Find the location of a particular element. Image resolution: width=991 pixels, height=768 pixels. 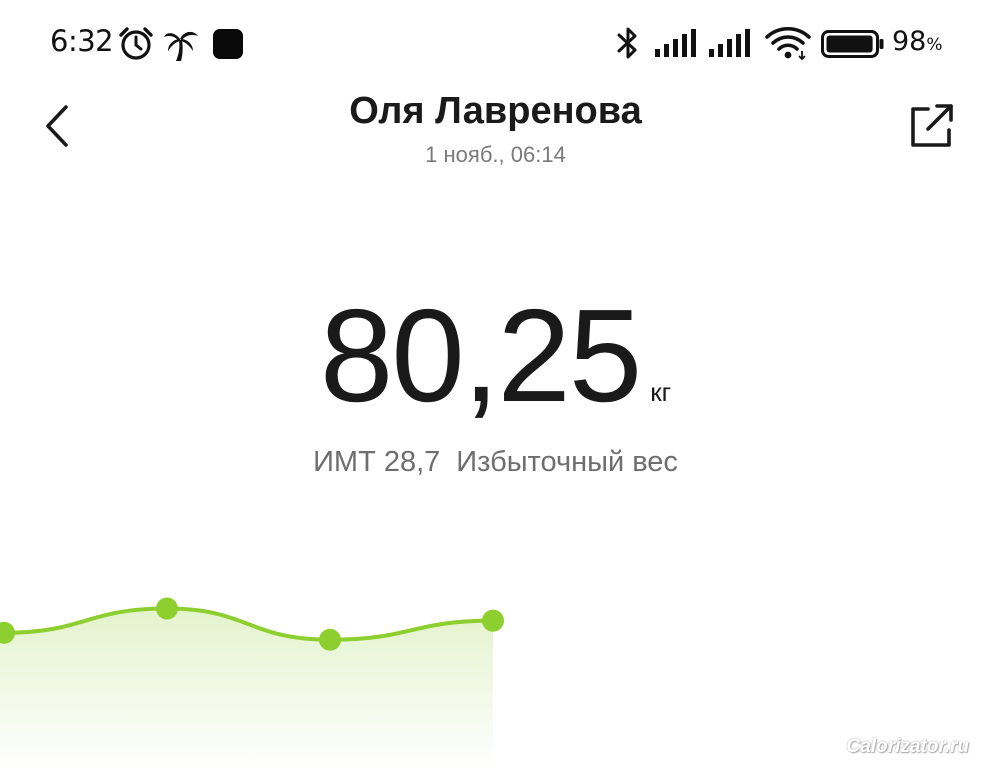

battery-icon is located at coordinates (852, 44).